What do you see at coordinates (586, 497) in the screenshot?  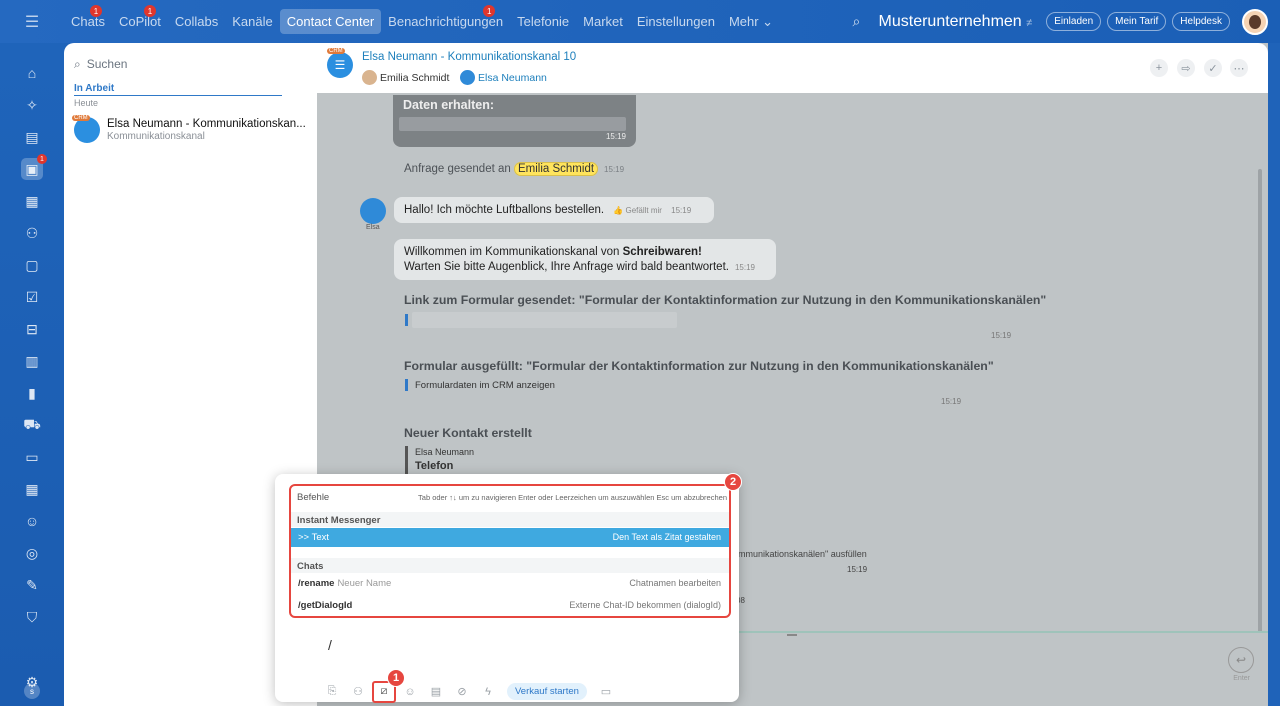 I see `hint-select: Enter oder Leerzeichen um auszuwählen` at bounding box center [586, 497].